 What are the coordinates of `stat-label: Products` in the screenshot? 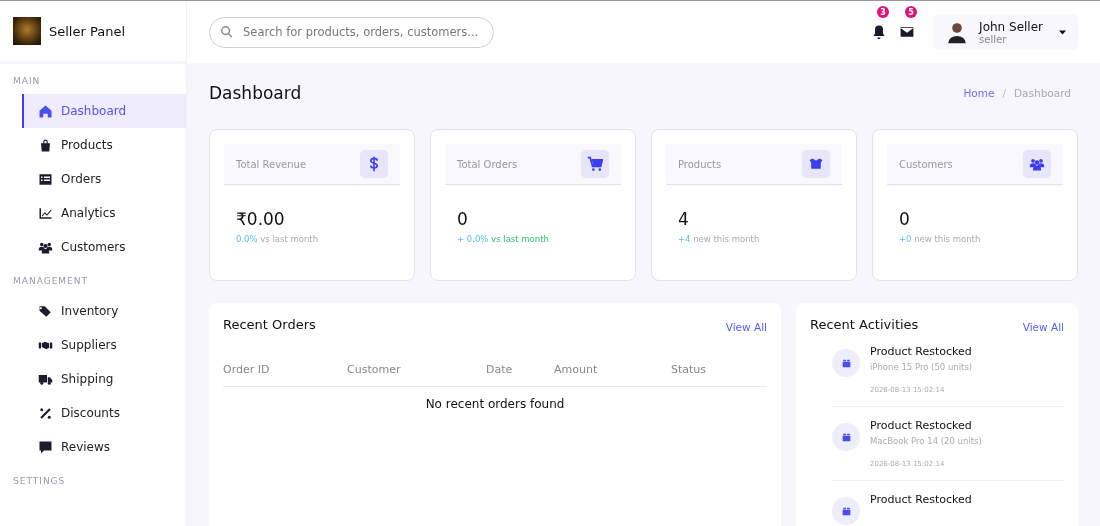 It's located at (700, 164).